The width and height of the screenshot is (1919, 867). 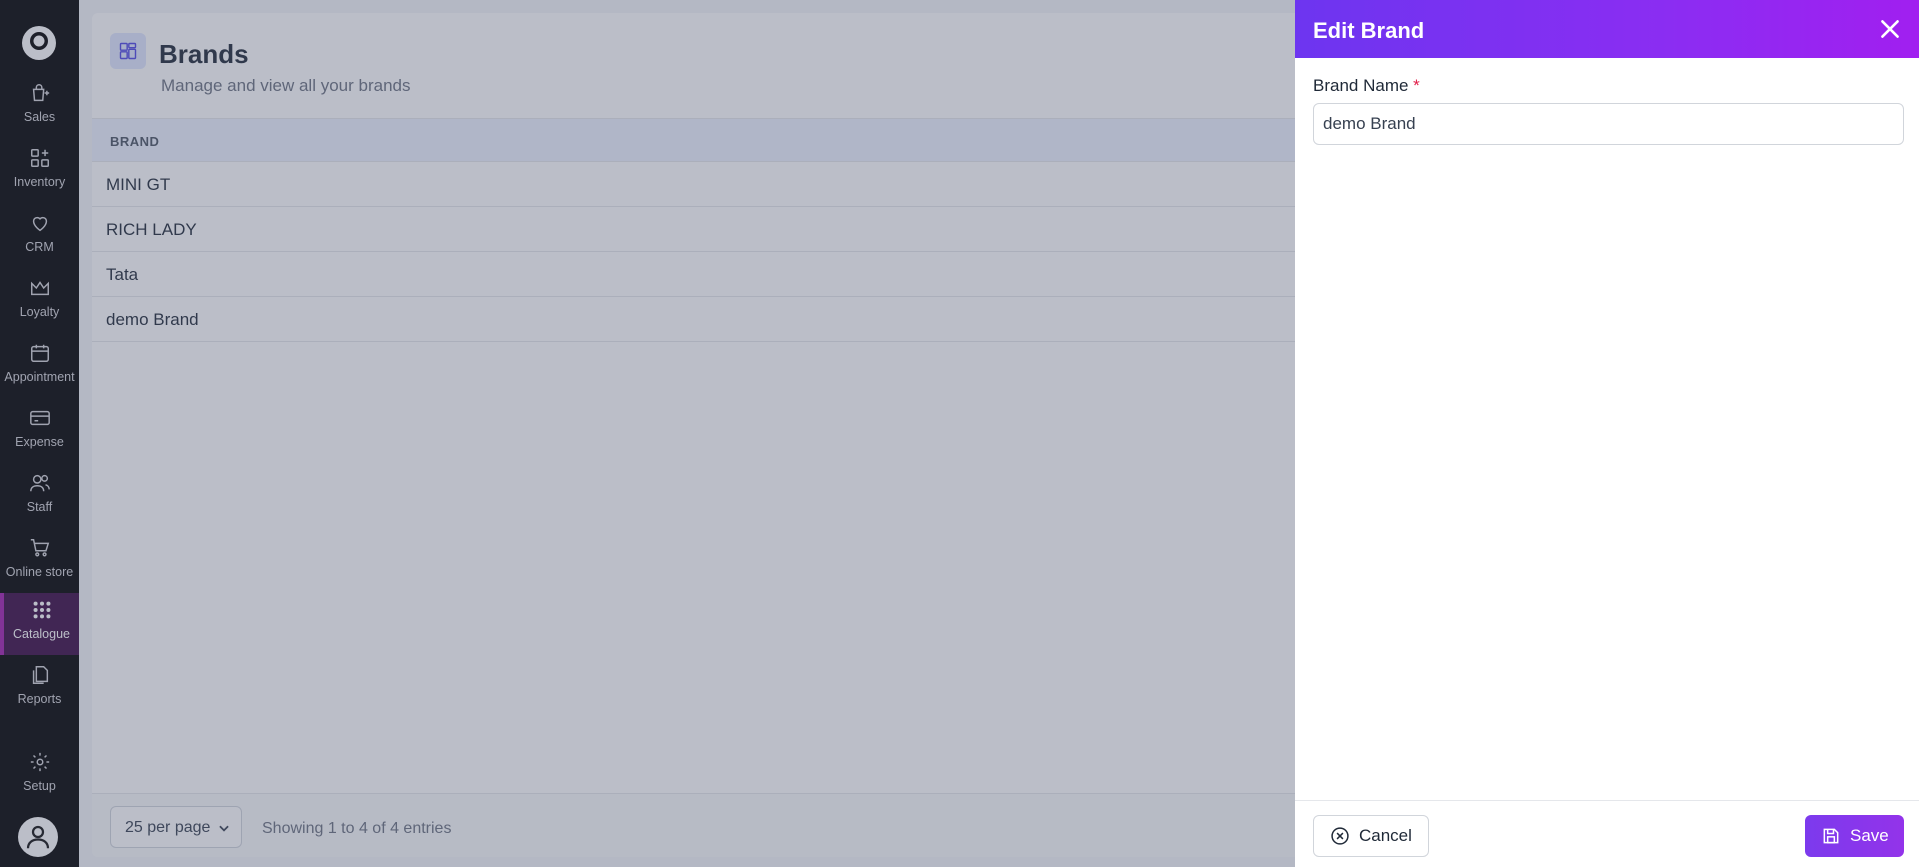 I want to click on close-icon, so click(x=1890, y=29).